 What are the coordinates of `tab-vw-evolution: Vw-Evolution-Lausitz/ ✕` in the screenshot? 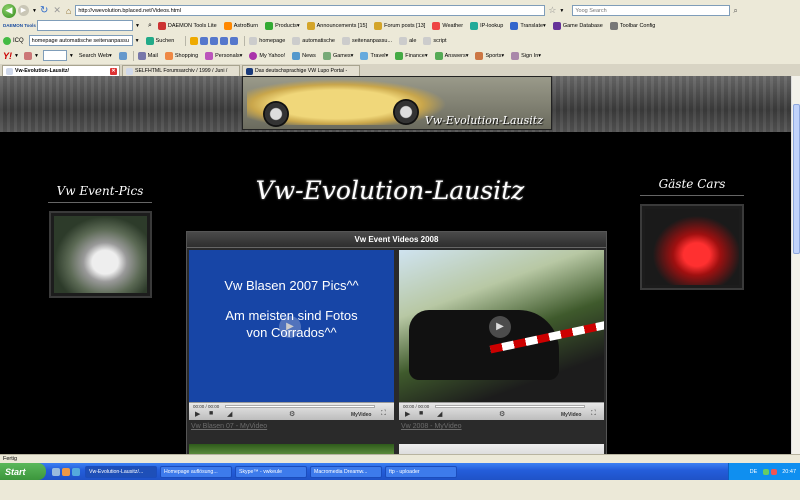 It's located at (61, 70).